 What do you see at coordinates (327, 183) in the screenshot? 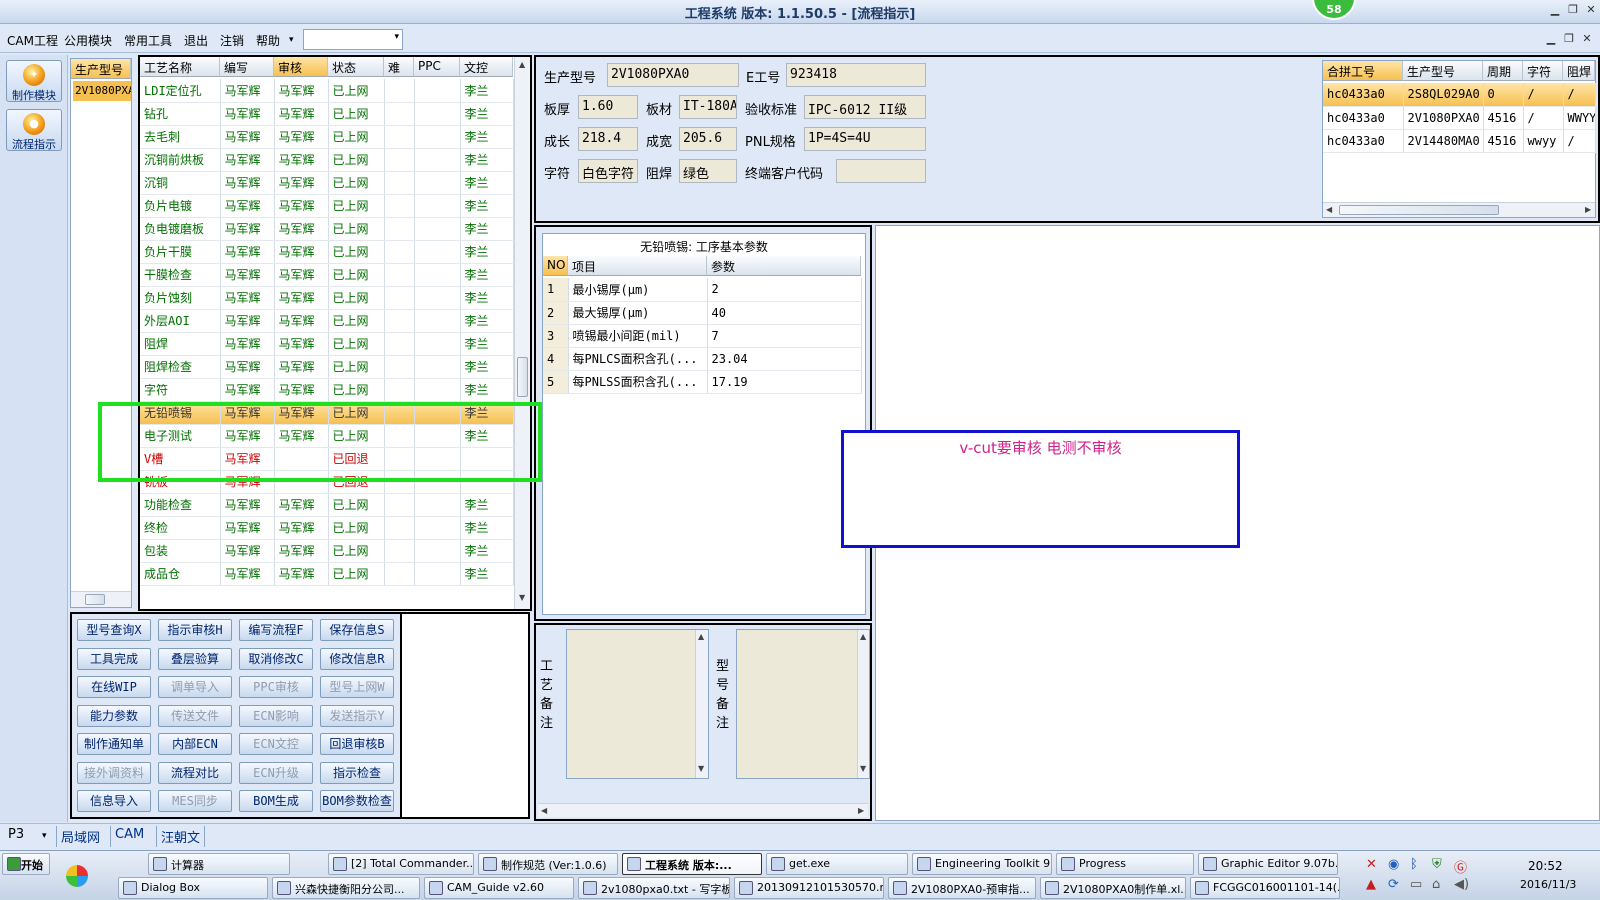
I see `table-row: 沉铜 马军辉 马军辉 已上网 李兰` at bounding box center [327, 183].